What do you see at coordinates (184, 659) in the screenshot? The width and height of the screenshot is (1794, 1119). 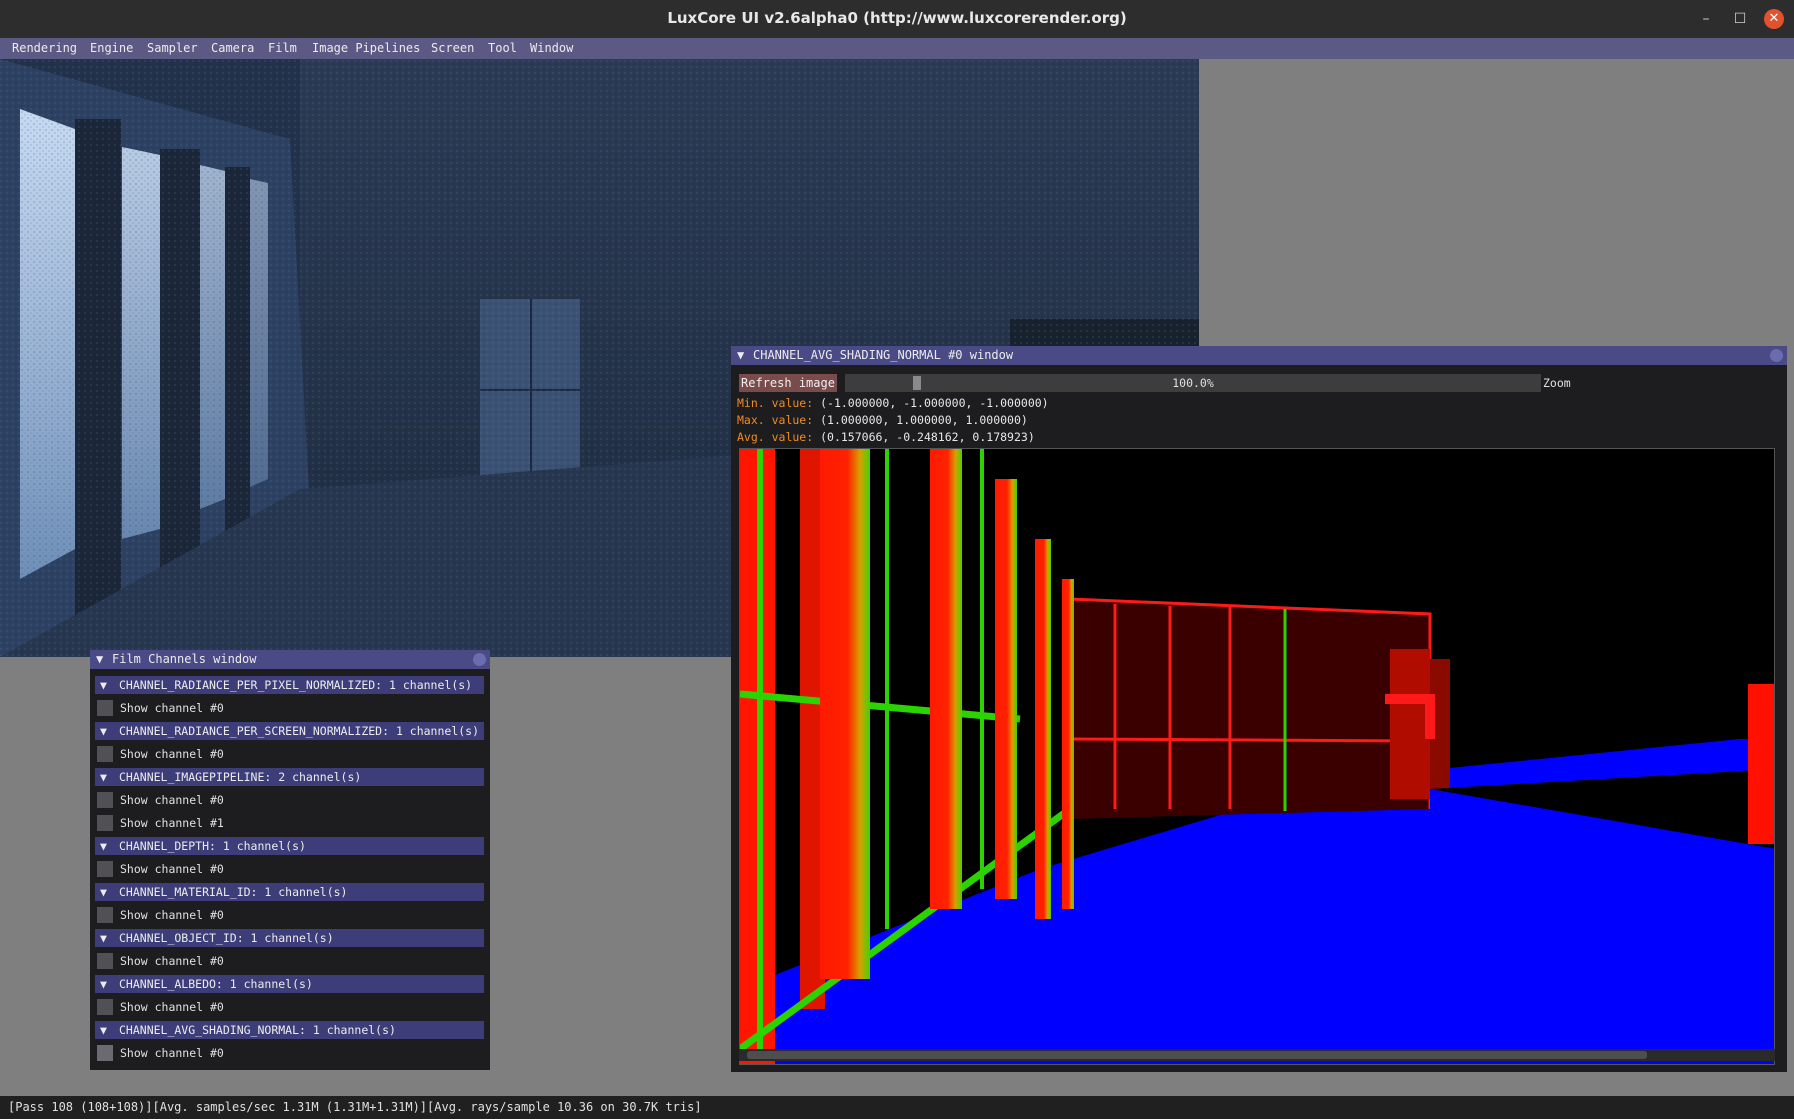 I see `film-channels-title: Film Channels window` at bounding box center [184, 659].